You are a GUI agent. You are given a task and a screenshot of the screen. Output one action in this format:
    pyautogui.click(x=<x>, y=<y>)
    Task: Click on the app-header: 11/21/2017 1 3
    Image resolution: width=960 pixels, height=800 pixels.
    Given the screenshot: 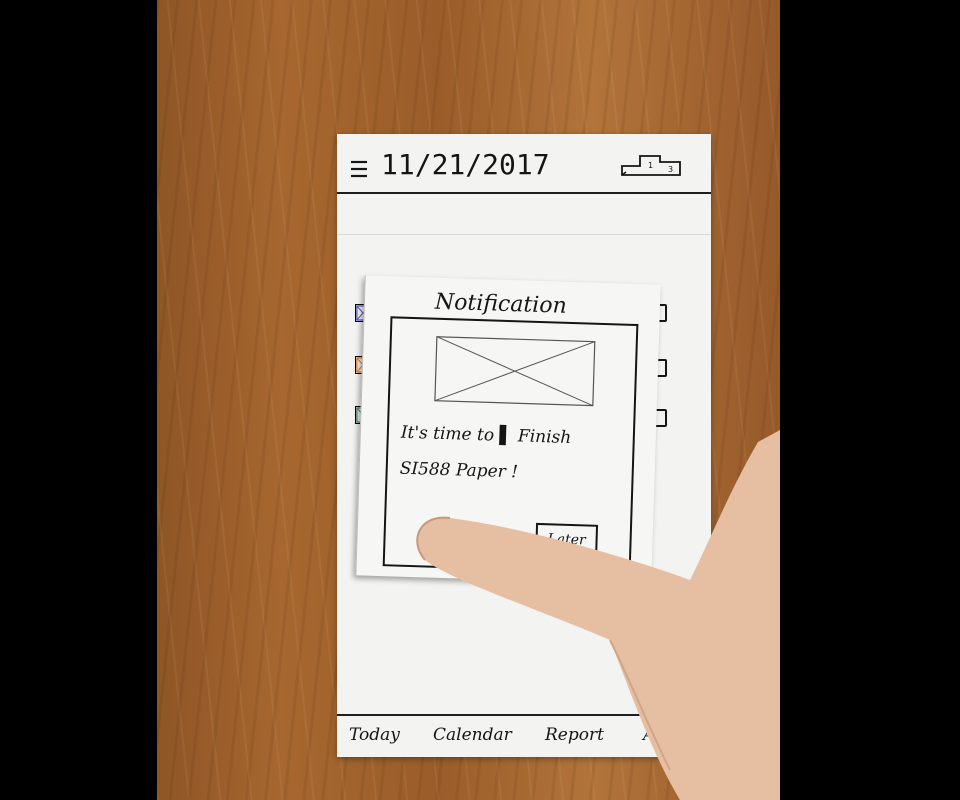 What is the action you would take?
    pyautogui.click(x=524, y=164)
    